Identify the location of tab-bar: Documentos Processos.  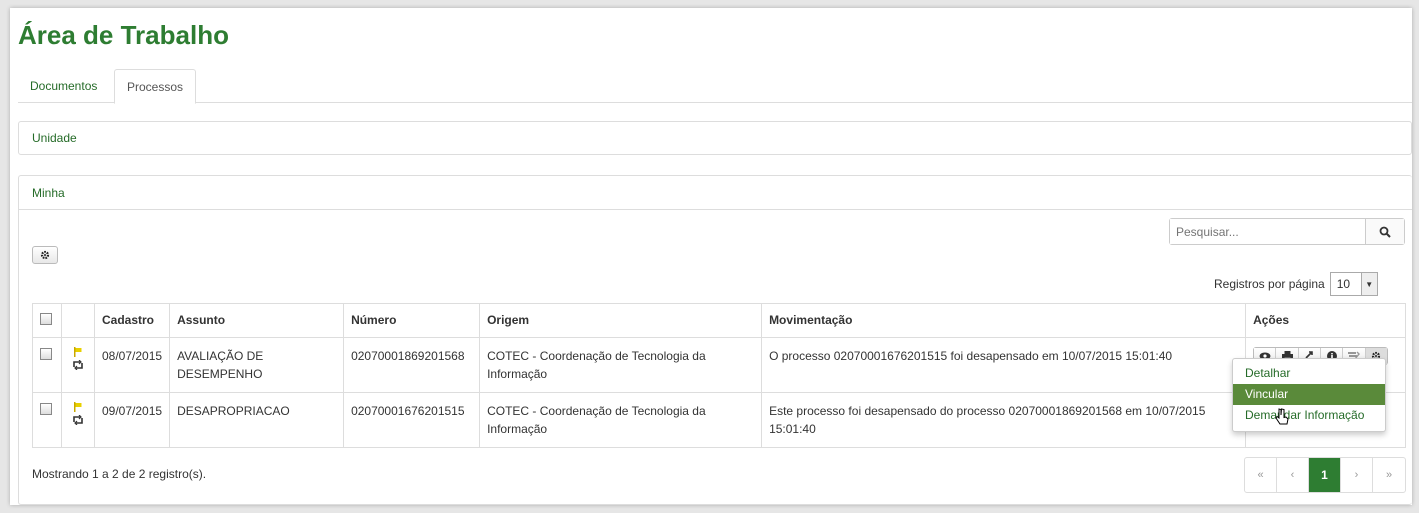
(715, 86).